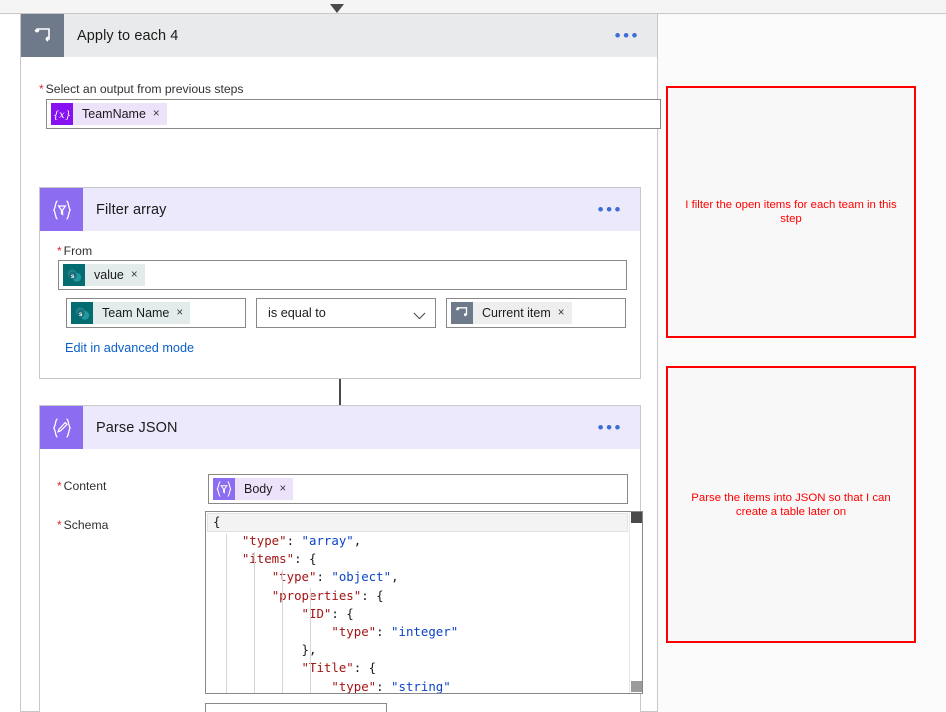 The width and height of the screenshot is (946, 712). I want to click on condition-operator-value: is equal to, so click(297, 313).